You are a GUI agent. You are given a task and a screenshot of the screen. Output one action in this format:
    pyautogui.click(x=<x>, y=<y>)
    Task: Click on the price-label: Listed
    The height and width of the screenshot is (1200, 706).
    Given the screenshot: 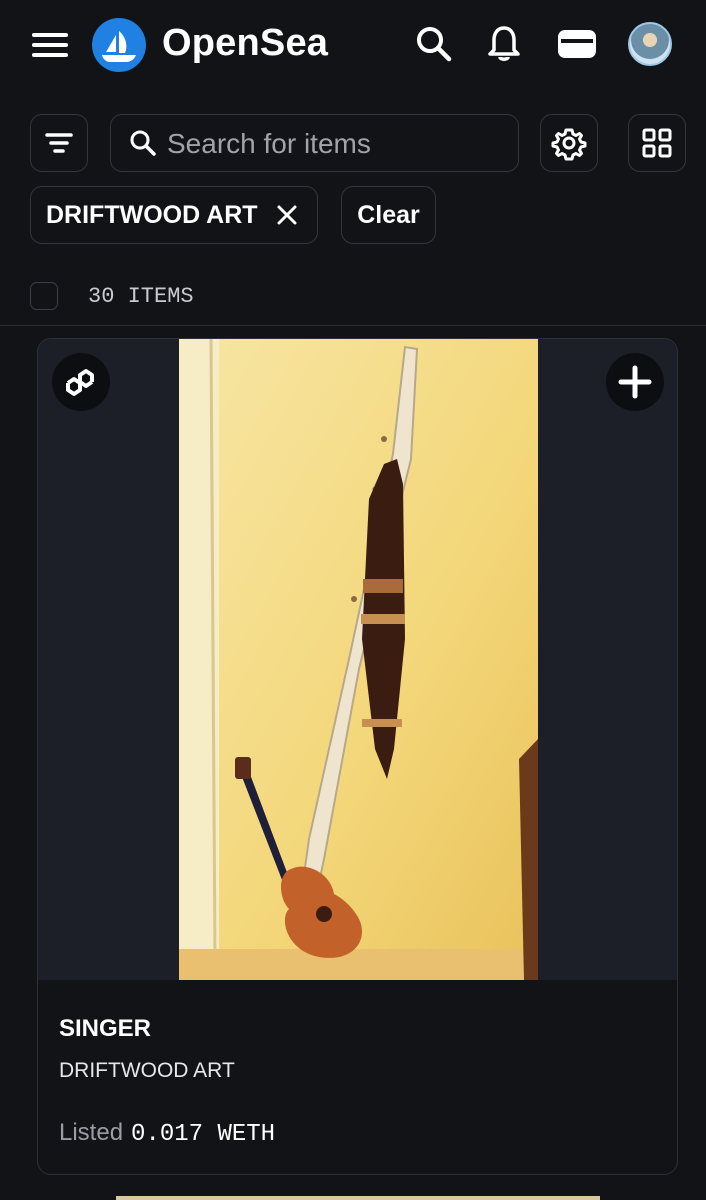 What is the action you would take?
    pyautogui.click(x=91, y=1132)
    